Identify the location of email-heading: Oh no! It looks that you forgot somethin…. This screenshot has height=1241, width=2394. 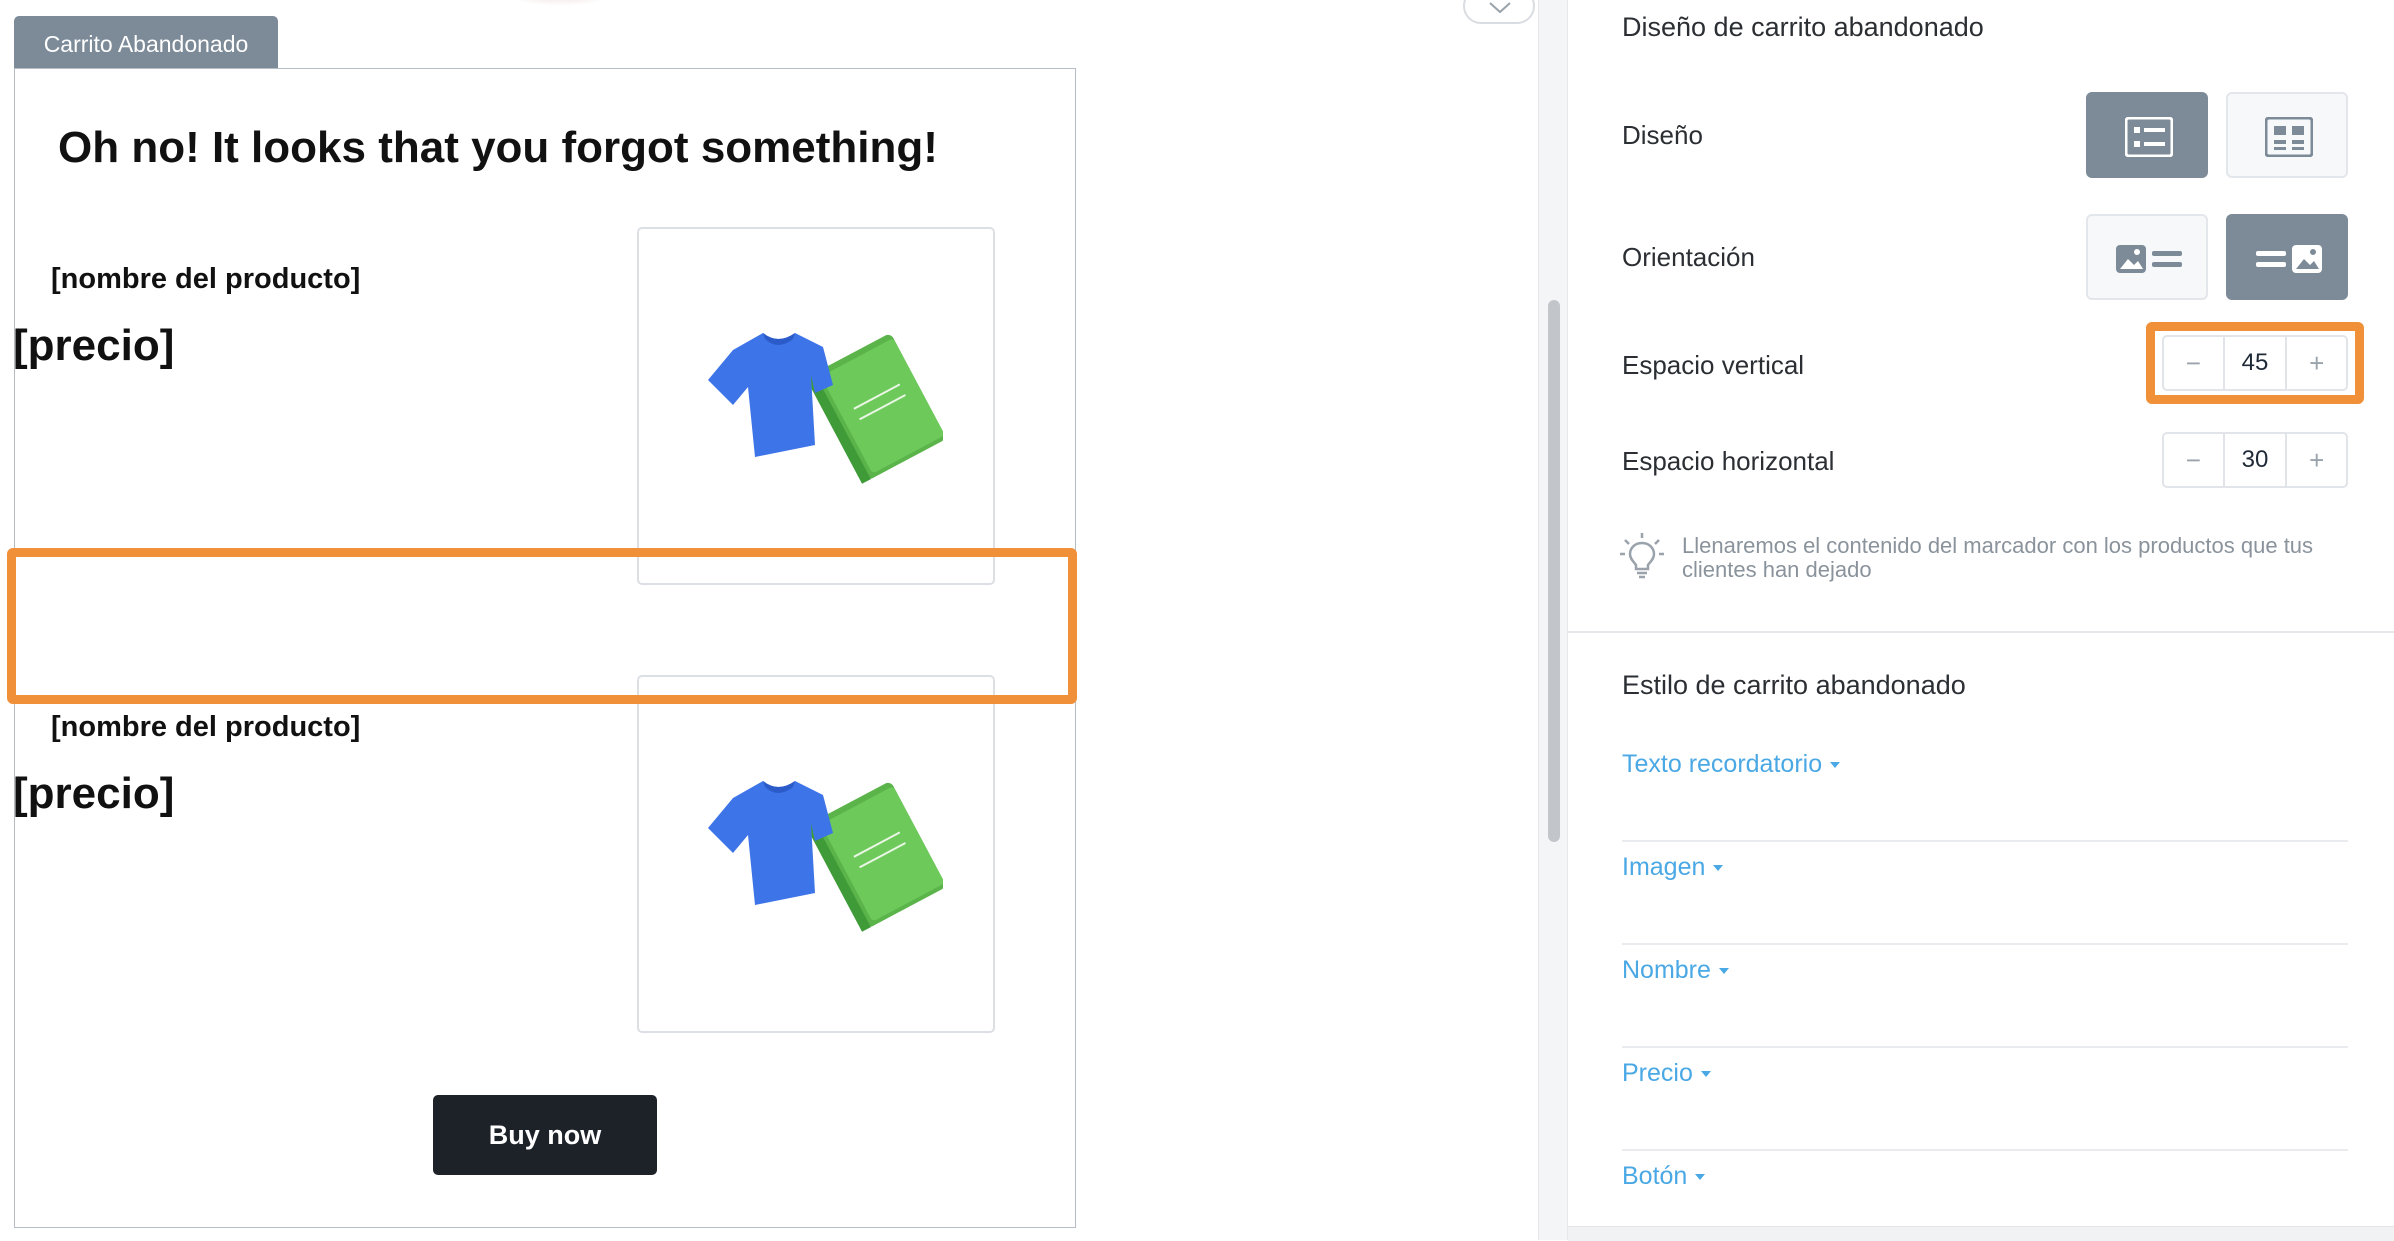
(498, 147).